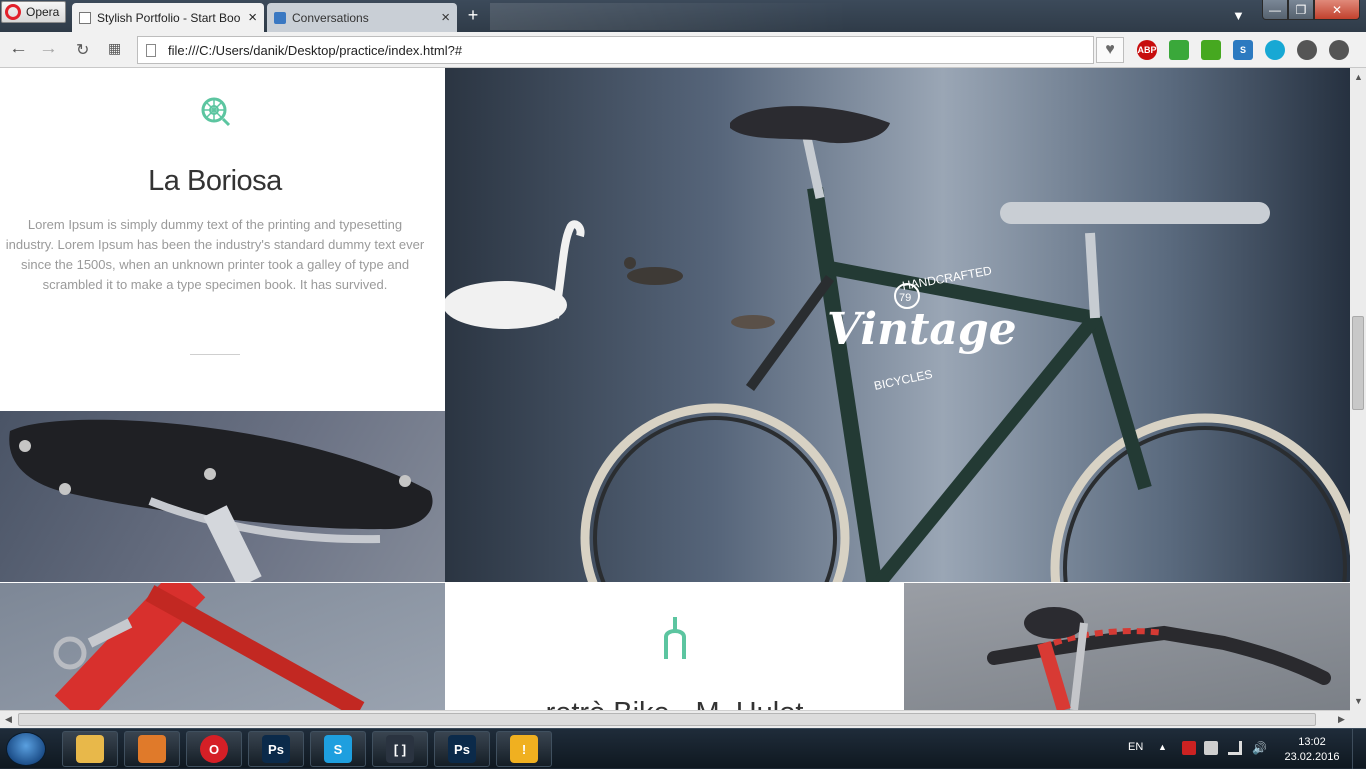 The height and width of the screenshot is (769, 1366). Describe the element at coordinates (1135, 747) in the screenshot. I see `language-indicator: EN` at that location.